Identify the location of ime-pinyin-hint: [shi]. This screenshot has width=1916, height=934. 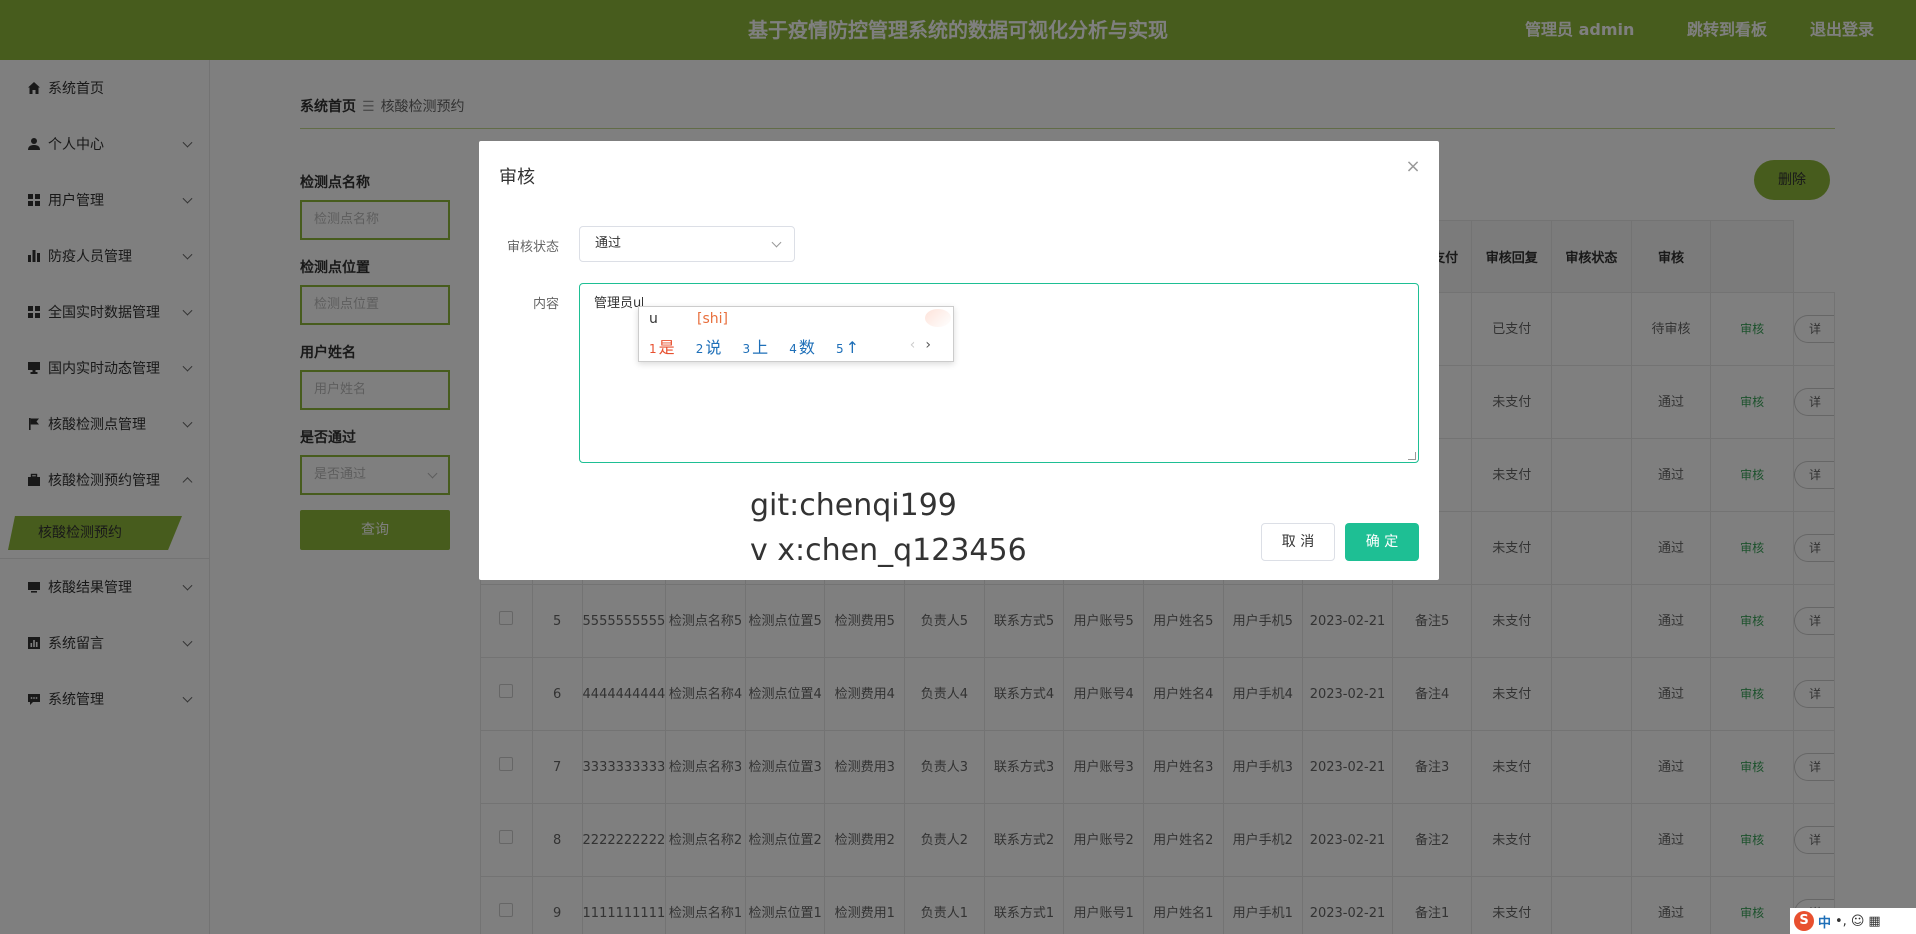
(712, 319).